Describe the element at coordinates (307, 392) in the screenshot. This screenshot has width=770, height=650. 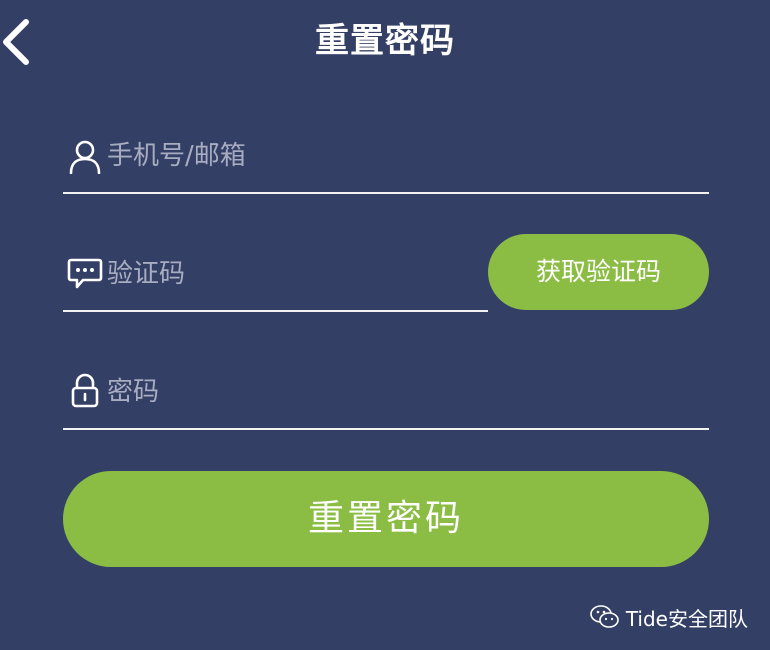
I see `password-input` at that location.